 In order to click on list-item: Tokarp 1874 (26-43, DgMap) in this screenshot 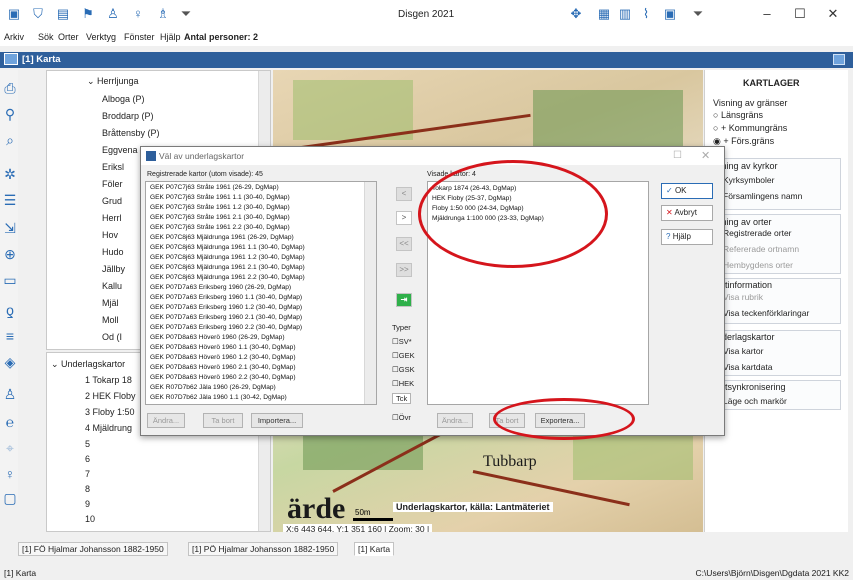, I will do `click(474, 188)`.